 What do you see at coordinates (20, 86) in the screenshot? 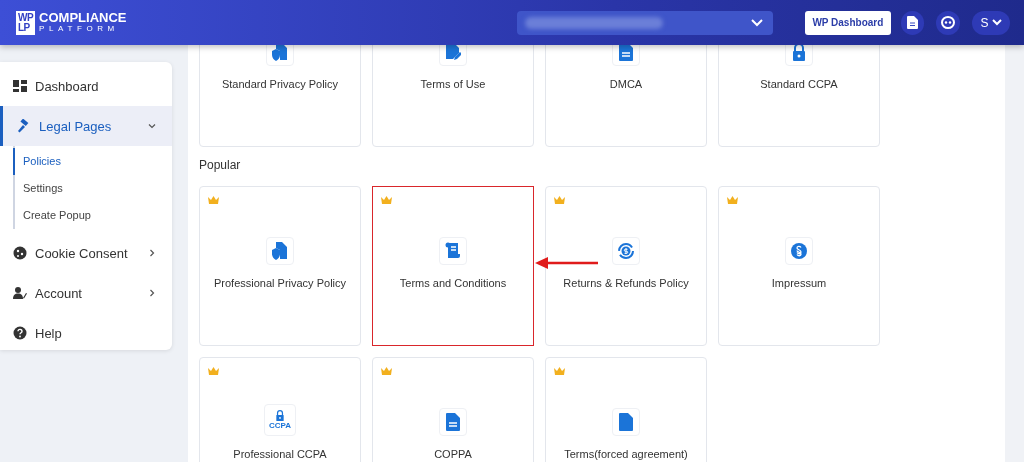
I see `dashboard-icon` at bounding box center [20, 86].